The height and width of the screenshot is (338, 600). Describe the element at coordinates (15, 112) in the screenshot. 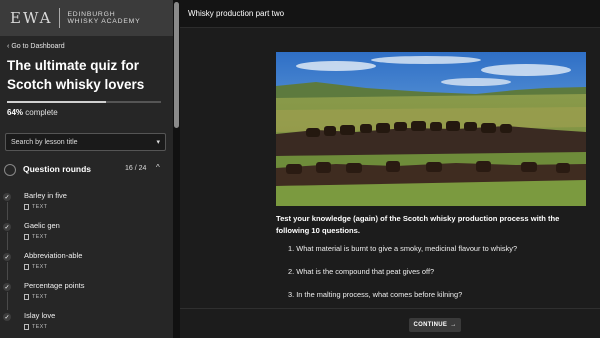

I see `progress-percent: 64%` at that location.